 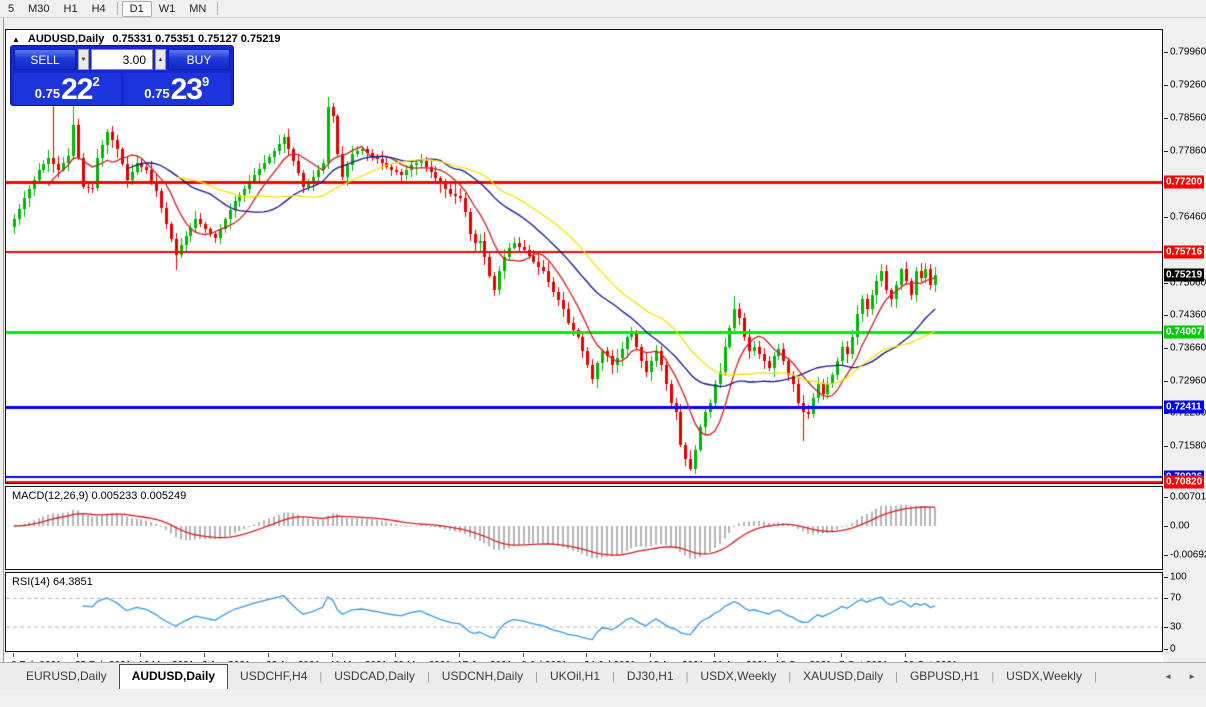 I want to click on tab-gbpusd-h1: GBPUSD,H1, so click(x=944, y=677).